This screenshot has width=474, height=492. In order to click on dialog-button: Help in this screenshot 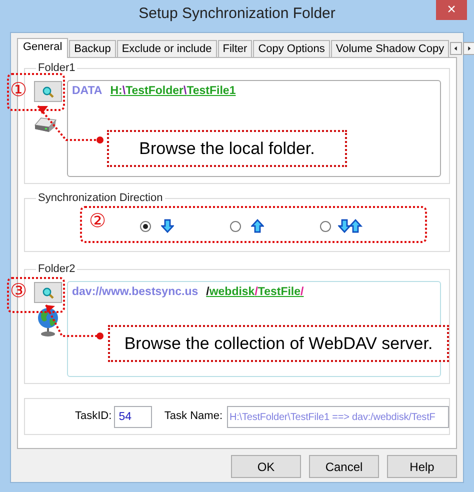, I will do `click(422, 466)`.